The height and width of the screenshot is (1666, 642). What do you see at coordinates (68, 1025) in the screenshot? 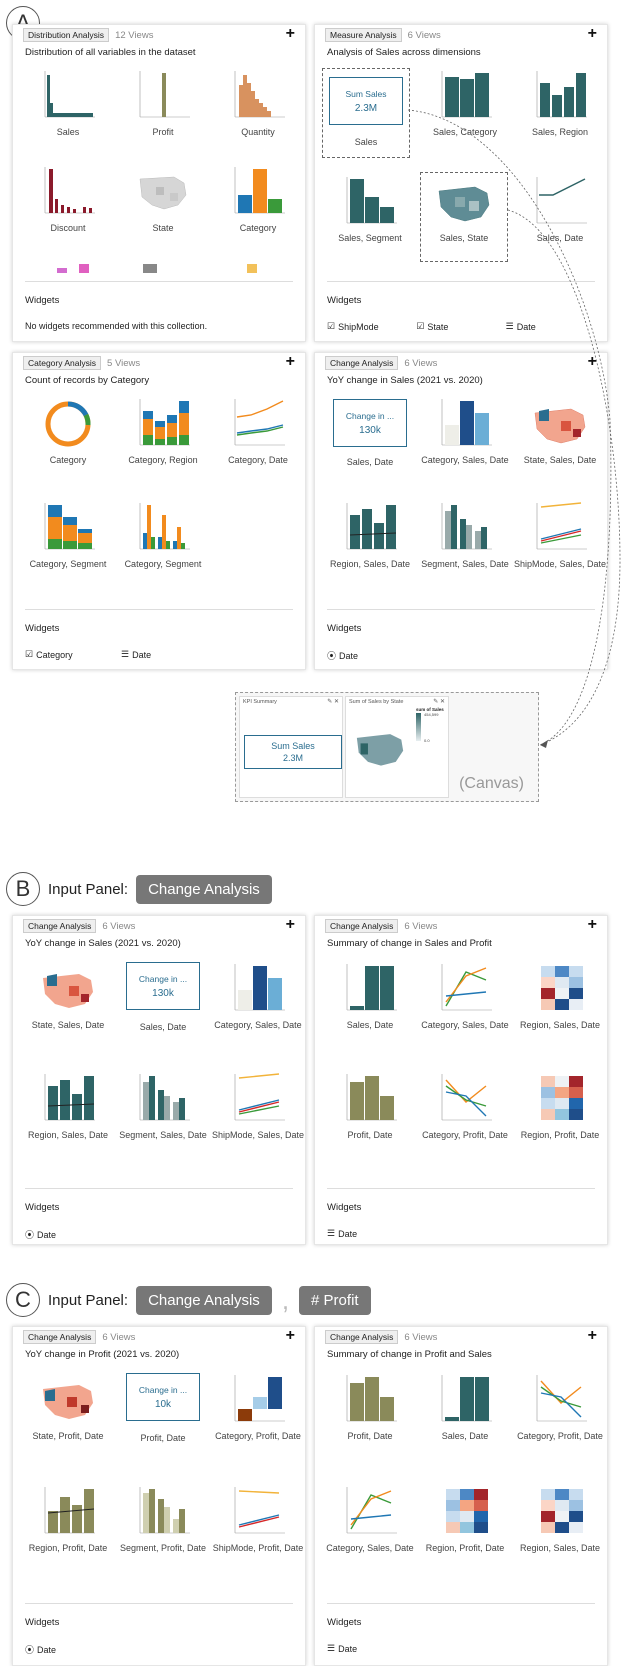
I see `chart-caption: State, Sales, Date` at bounding box center [68, 1025].